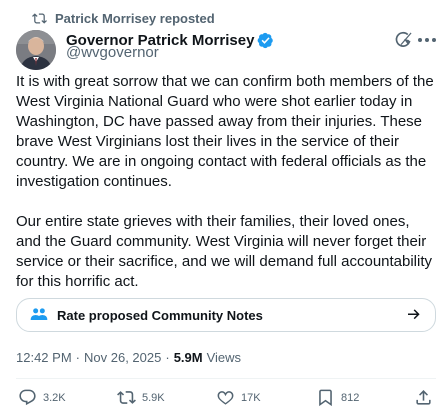 This screenshot has width=448, height=417. I want to click on avatar, so click(36, 50).